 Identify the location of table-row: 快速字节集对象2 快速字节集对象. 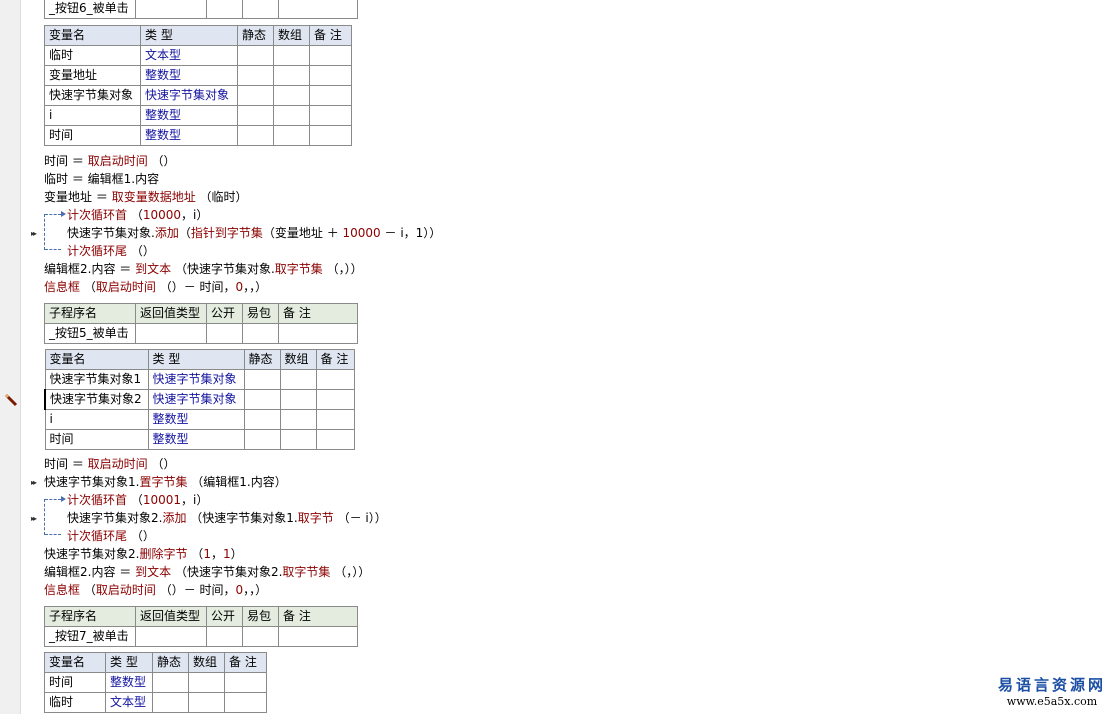
(199, 399).